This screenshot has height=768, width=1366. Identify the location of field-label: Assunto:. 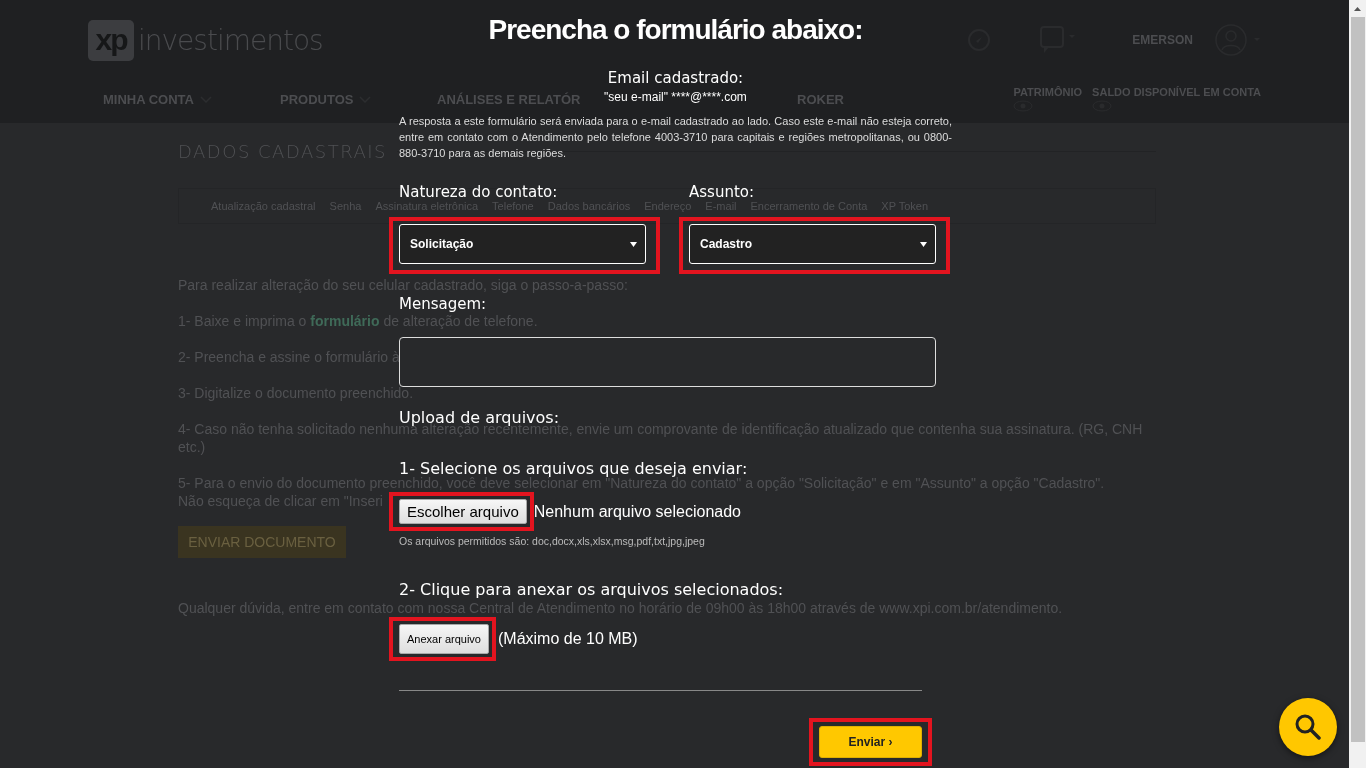
(722, 192).